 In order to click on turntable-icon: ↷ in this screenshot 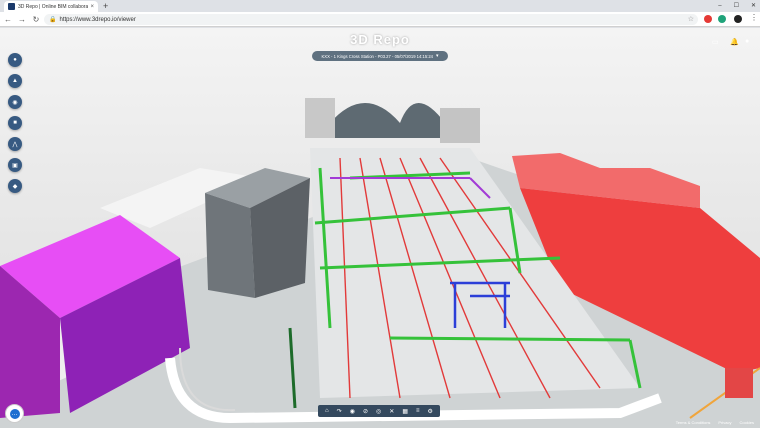, I will do `click(339, 411)`.